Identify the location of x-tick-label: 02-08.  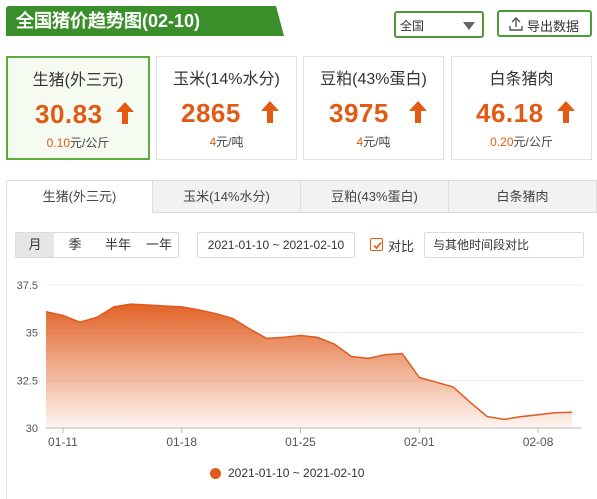
(538, 442).